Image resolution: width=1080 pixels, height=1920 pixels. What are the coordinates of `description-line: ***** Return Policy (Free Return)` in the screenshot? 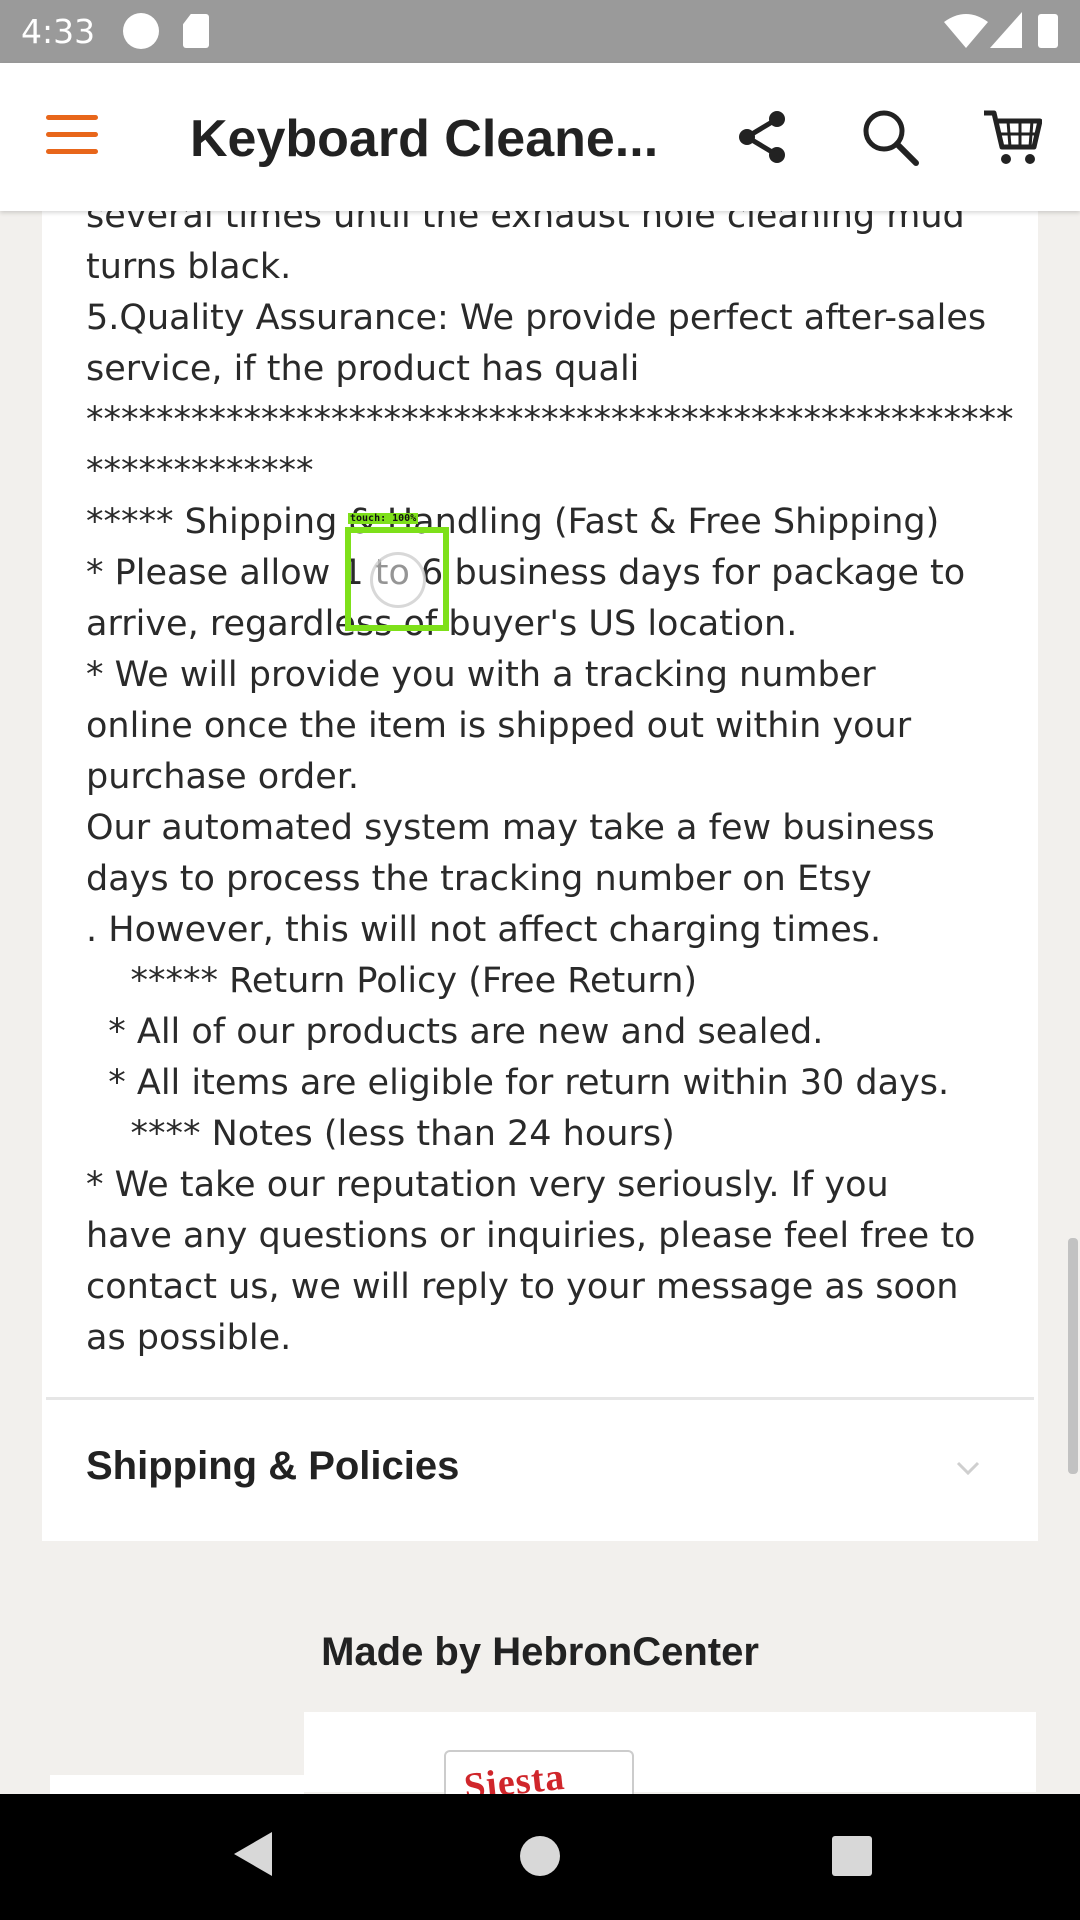 It's located at (392, 981).